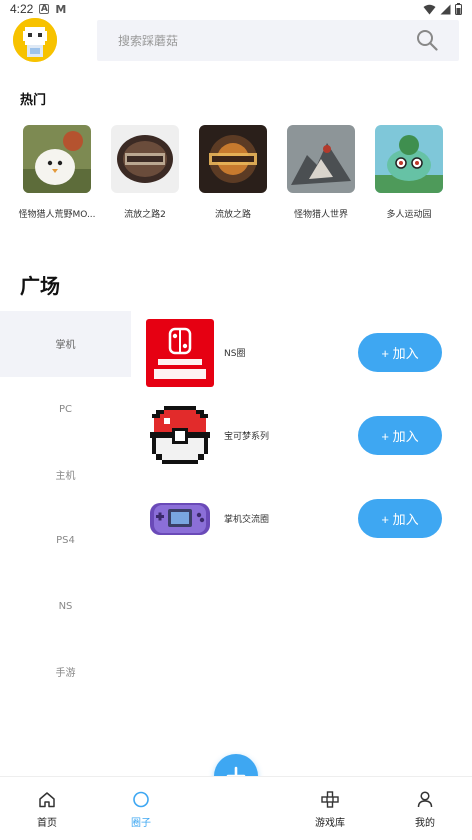 This screenshot has width=472, height=840. I want to click on home-icon, so click(47, 800).